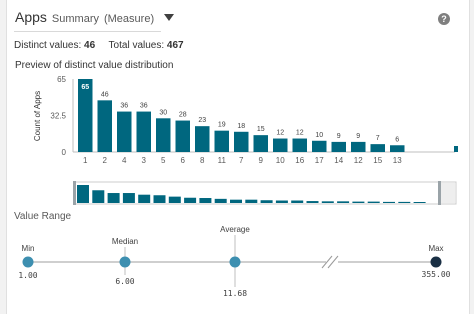 This screenshot has width=474, height=314. I want to click on bar-value-label: 15, so click(261, 129).